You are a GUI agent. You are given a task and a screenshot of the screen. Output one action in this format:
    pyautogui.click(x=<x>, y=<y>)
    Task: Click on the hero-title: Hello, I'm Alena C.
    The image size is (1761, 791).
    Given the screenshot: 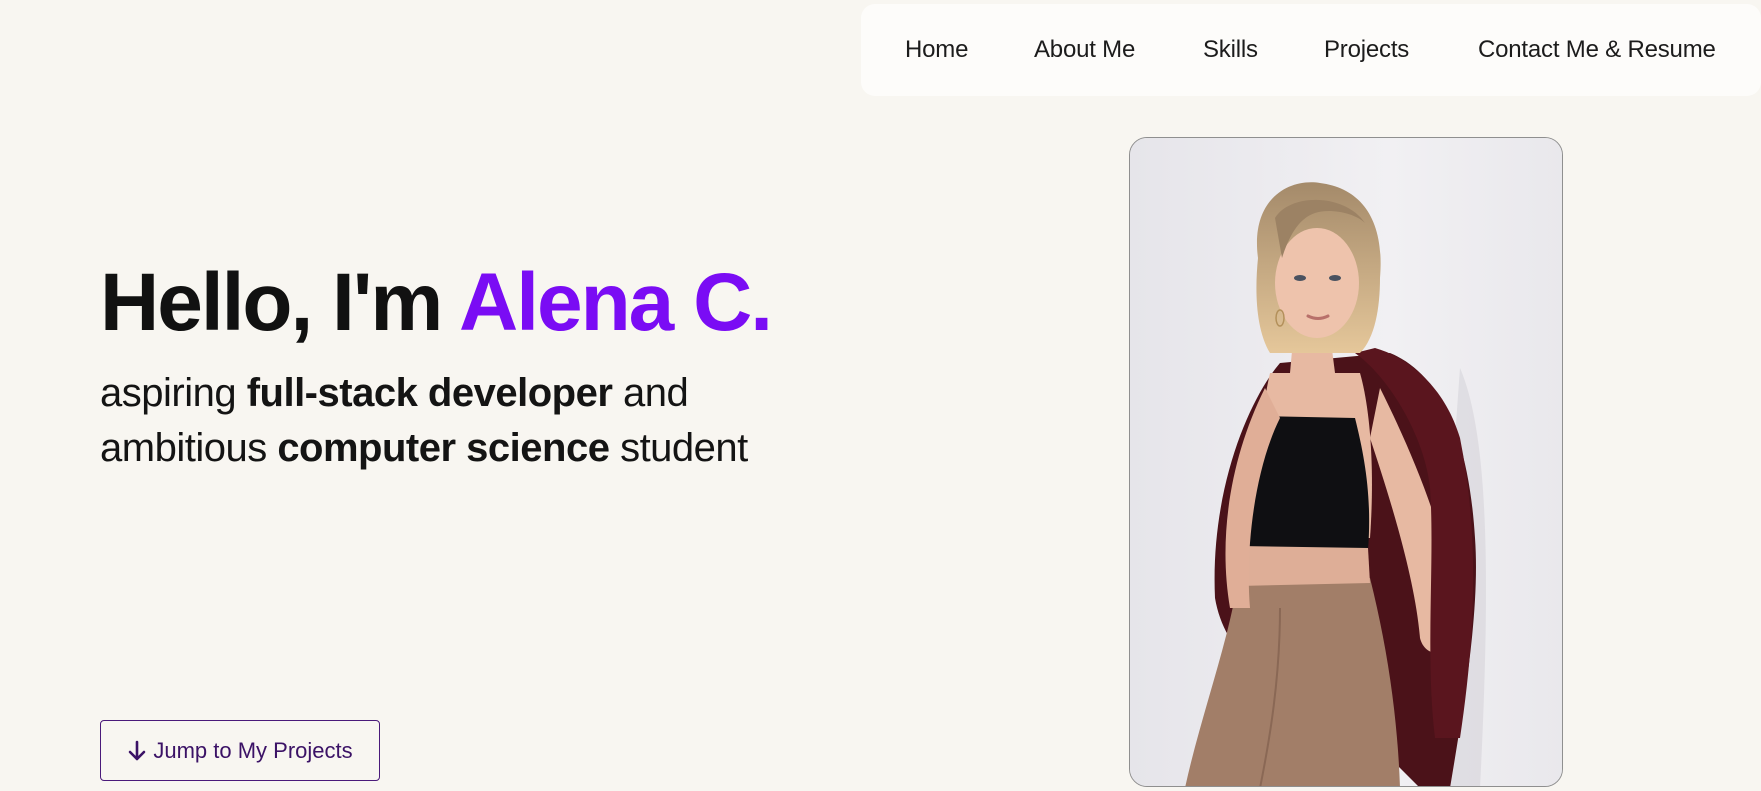 What is the action you would take?
    pyautogui.click(x=436, y=302)
    